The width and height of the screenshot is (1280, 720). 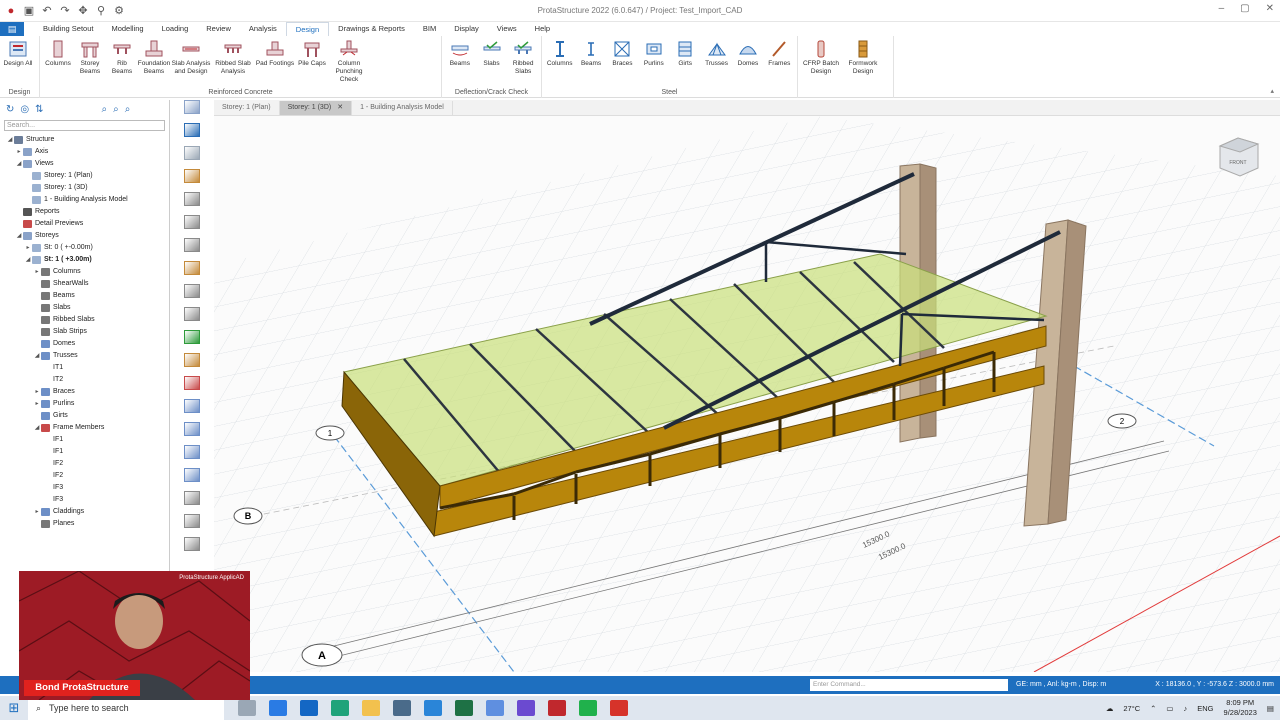 I want to click on tree-node: ▸ Purlins, so click(x=84, y=404).